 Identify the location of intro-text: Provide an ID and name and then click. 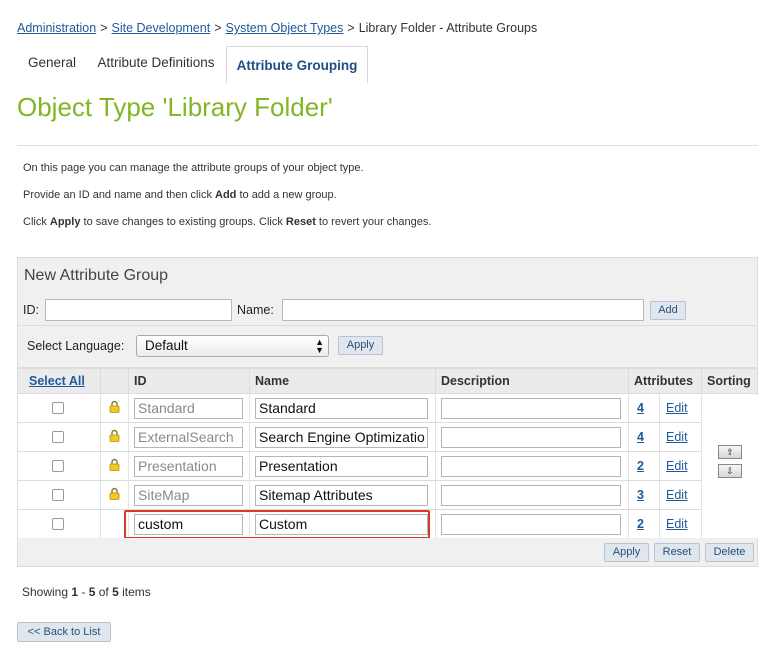
(119, 195).